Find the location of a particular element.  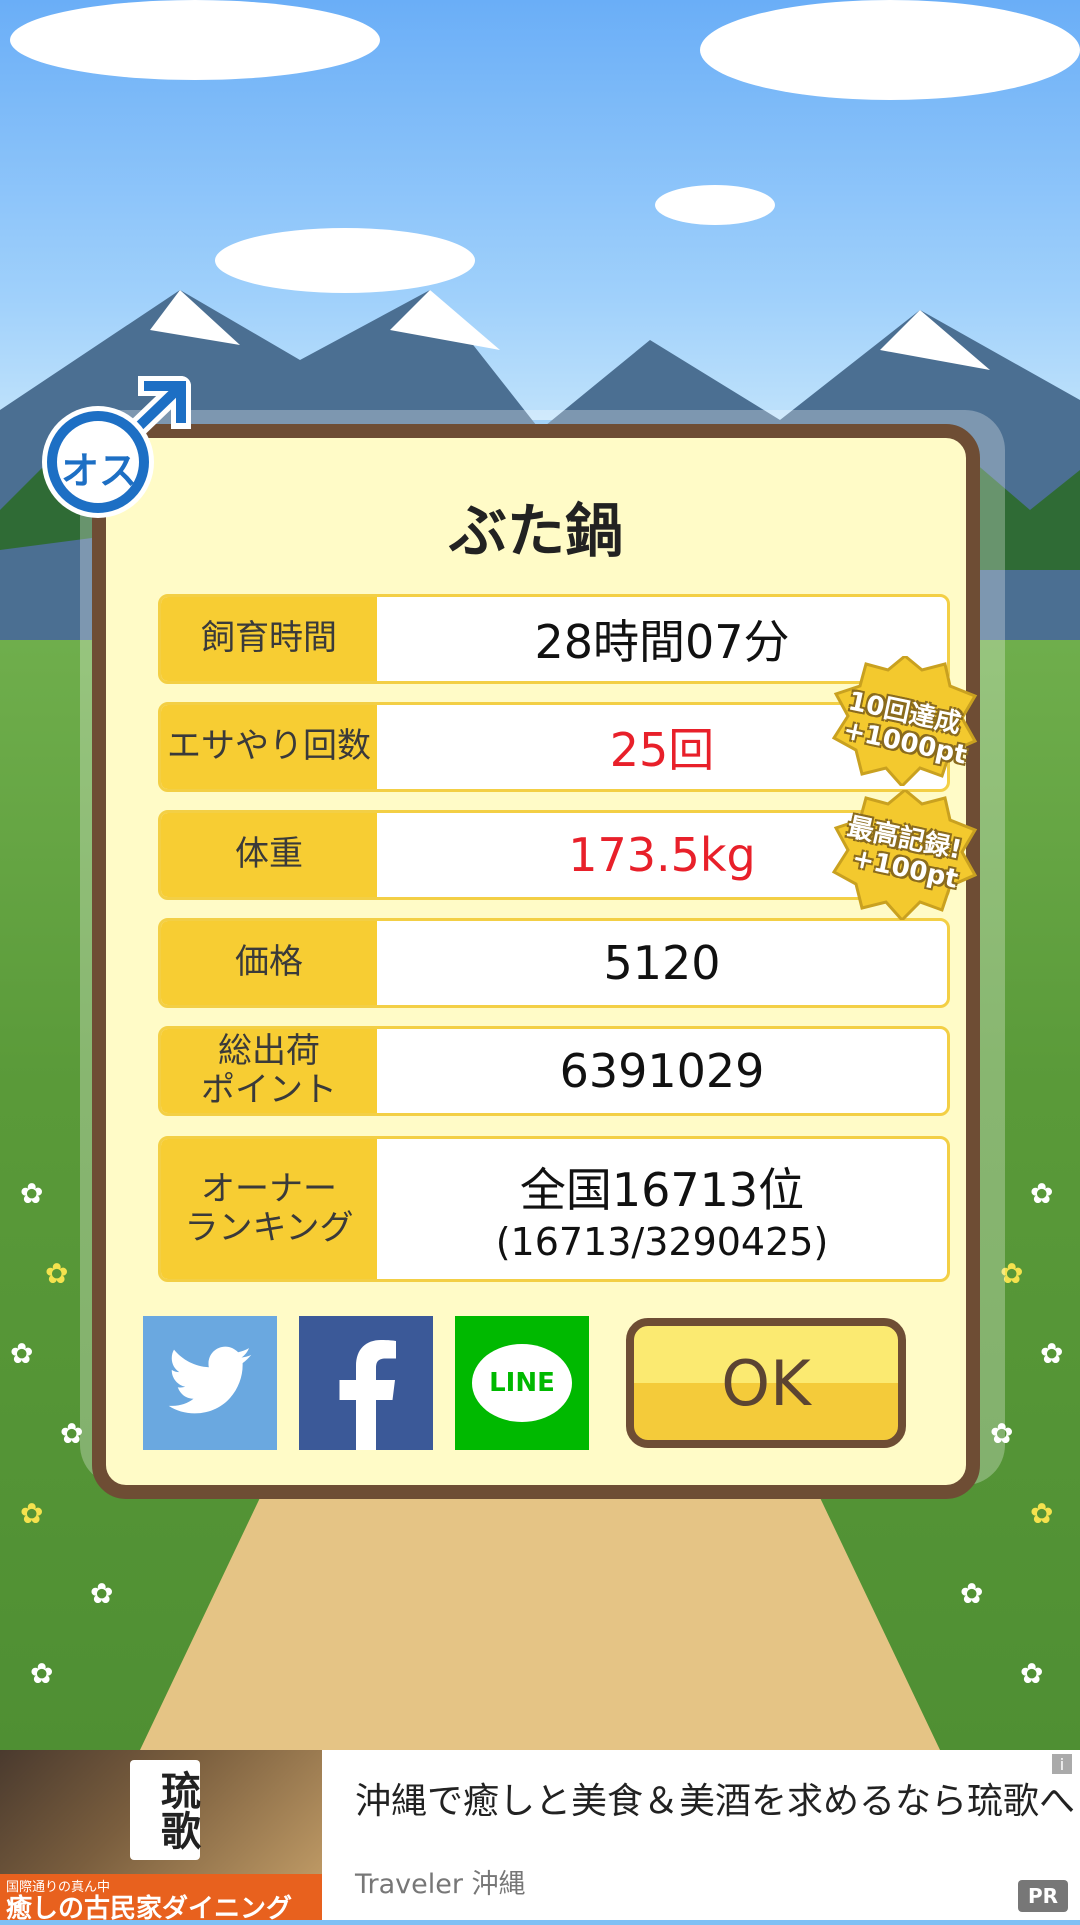

stat-row-owner-ranking: オーナー ランキング 全国16713位 (16713/3290425) is located at coordinates (554, 1209).